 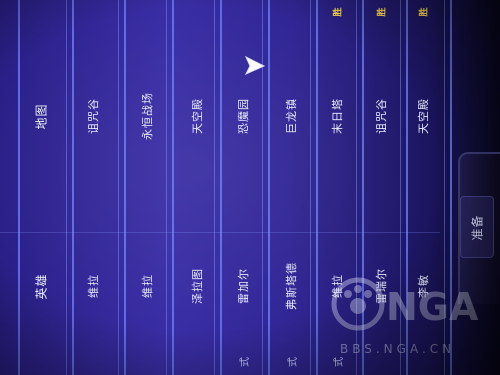 What do you see at coordinates (291, 116) in the screenshot?
I see `row-map: 巨龙镇` at bounding box center [291, 116].